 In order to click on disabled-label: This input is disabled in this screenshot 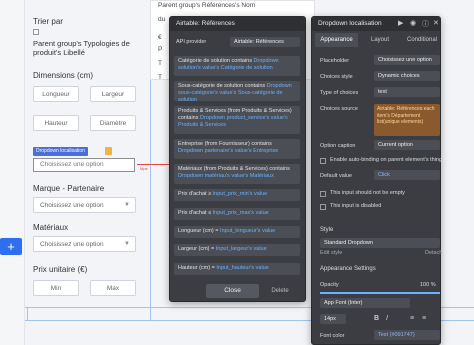, I will do `click(356, 206)`.